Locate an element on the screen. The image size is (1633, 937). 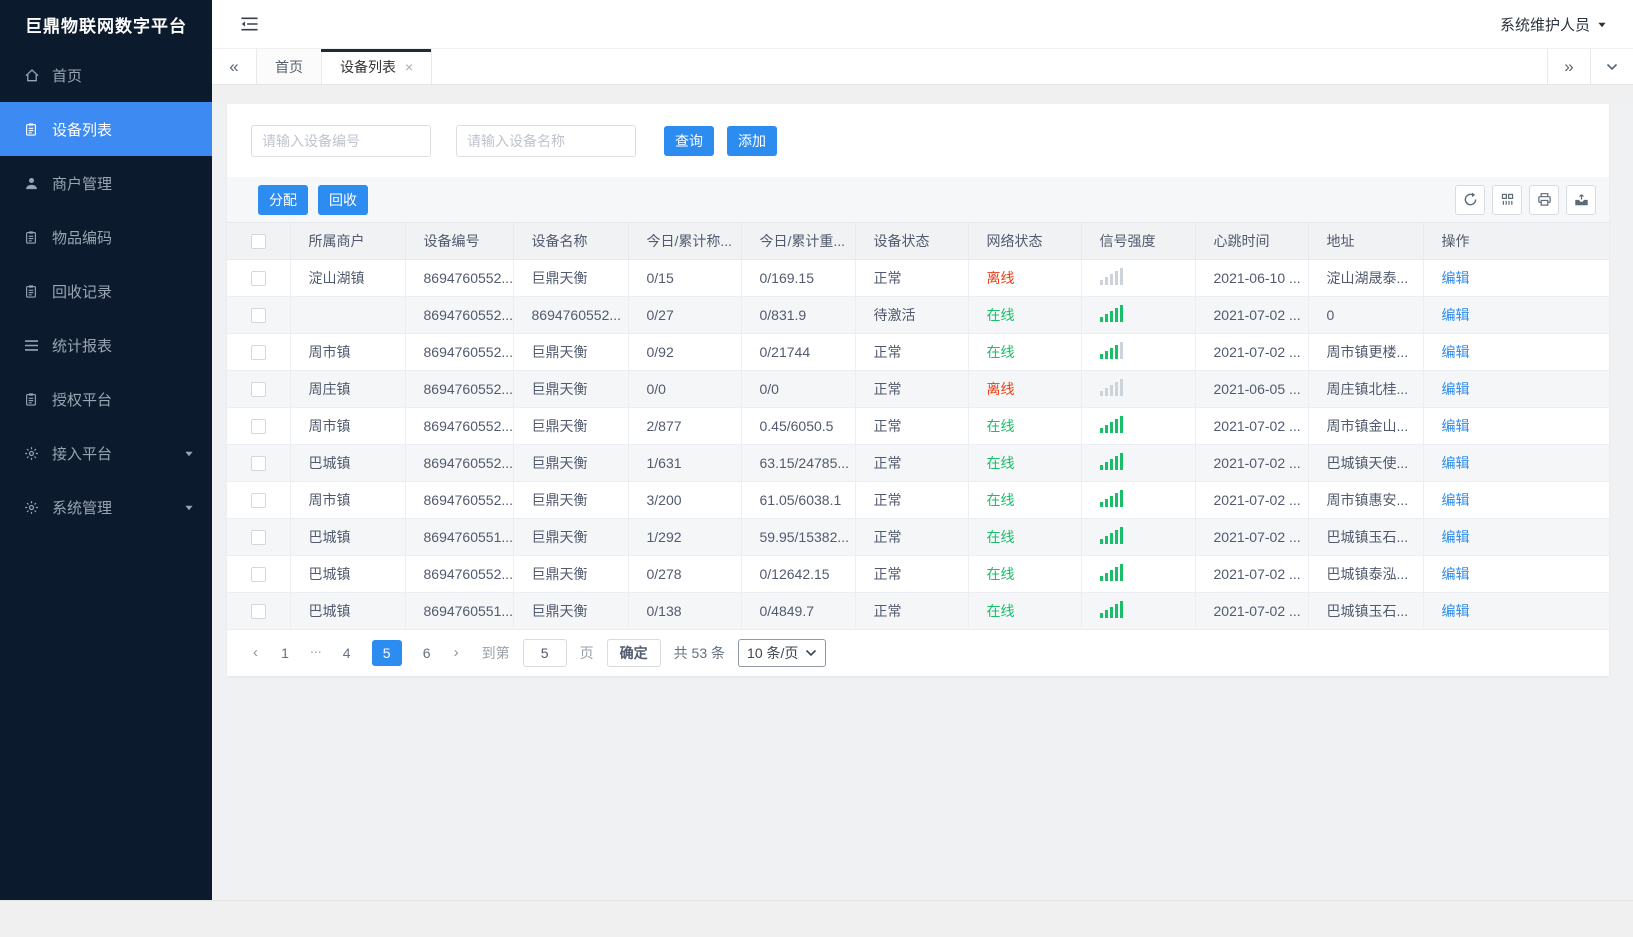
today-weight-cell: 0/831.9 is located at coordinates (798, 315).